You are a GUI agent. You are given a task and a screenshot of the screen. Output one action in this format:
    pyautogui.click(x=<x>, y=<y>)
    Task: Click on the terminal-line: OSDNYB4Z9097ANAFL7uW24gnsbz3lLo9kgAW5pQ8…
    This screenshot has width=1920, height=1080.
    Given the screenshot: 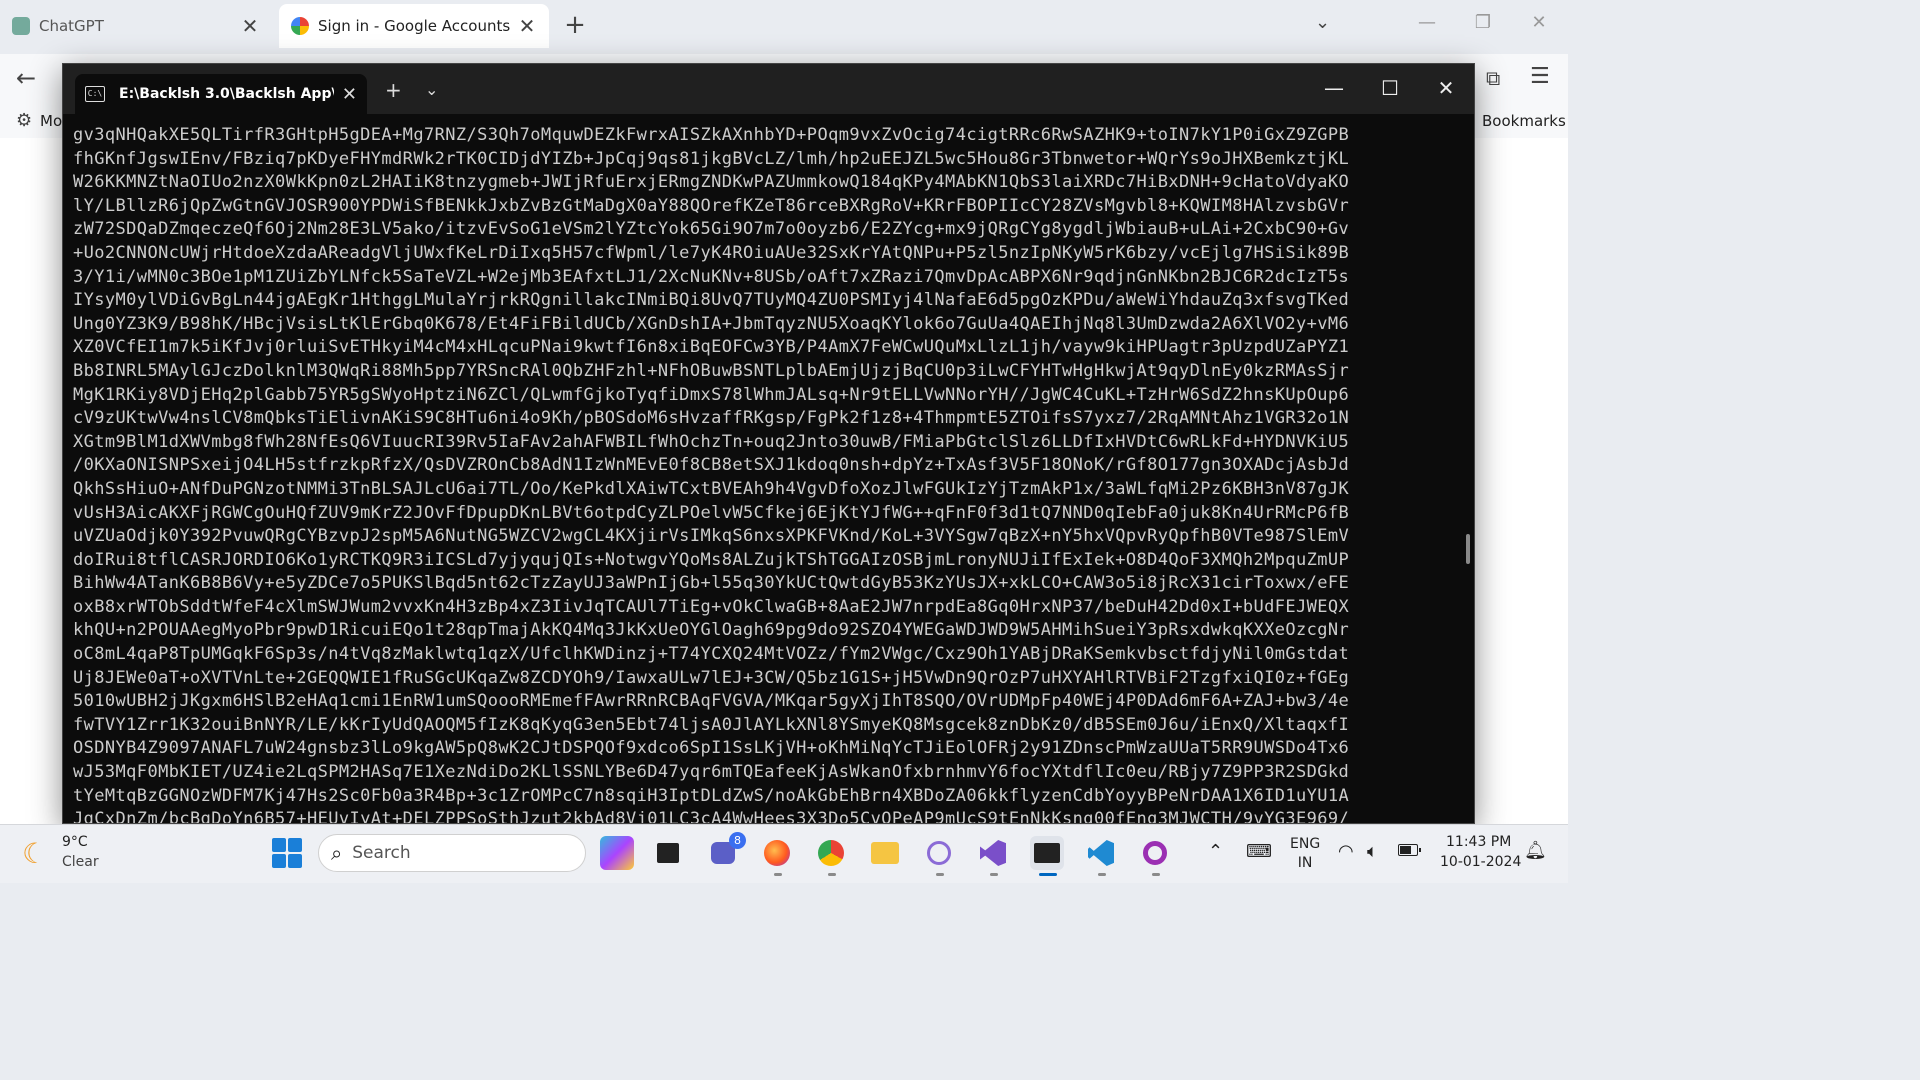 What is the action you would take?
    pyautogui.click(x=711, y=748)
    